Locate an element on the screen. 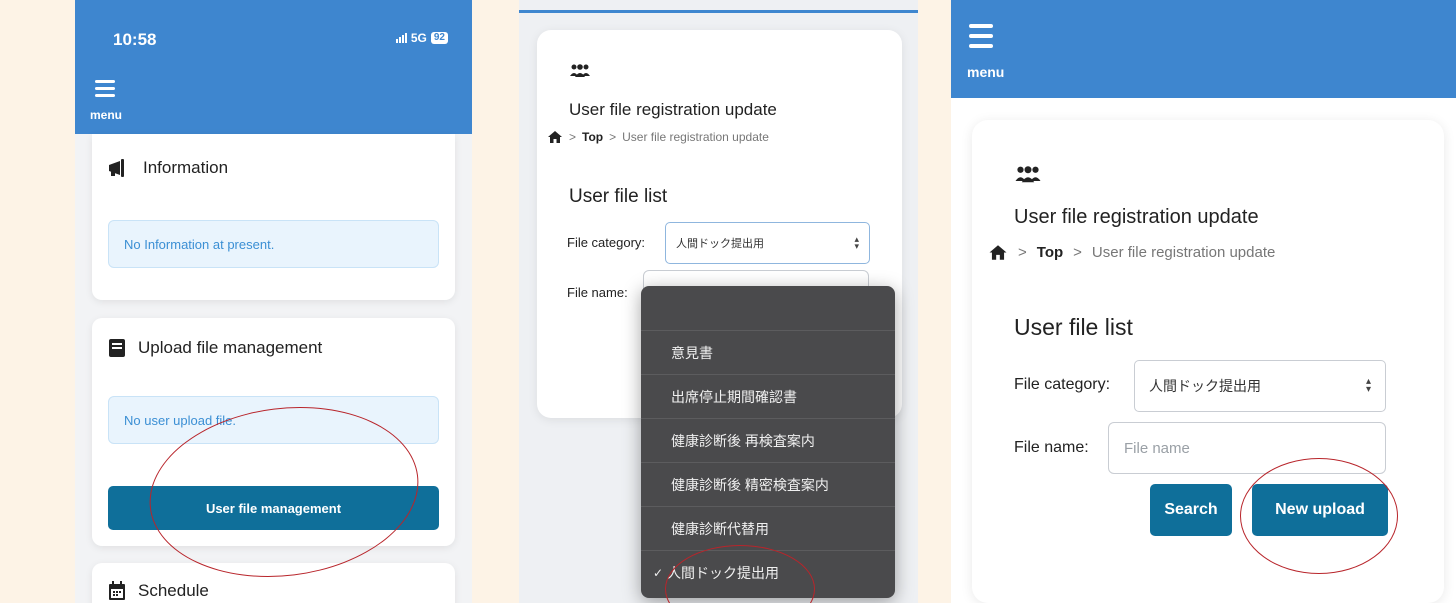 This screenshot has height=603, width=1456. battery-icon: 92 is located at coordinates (439, 38).